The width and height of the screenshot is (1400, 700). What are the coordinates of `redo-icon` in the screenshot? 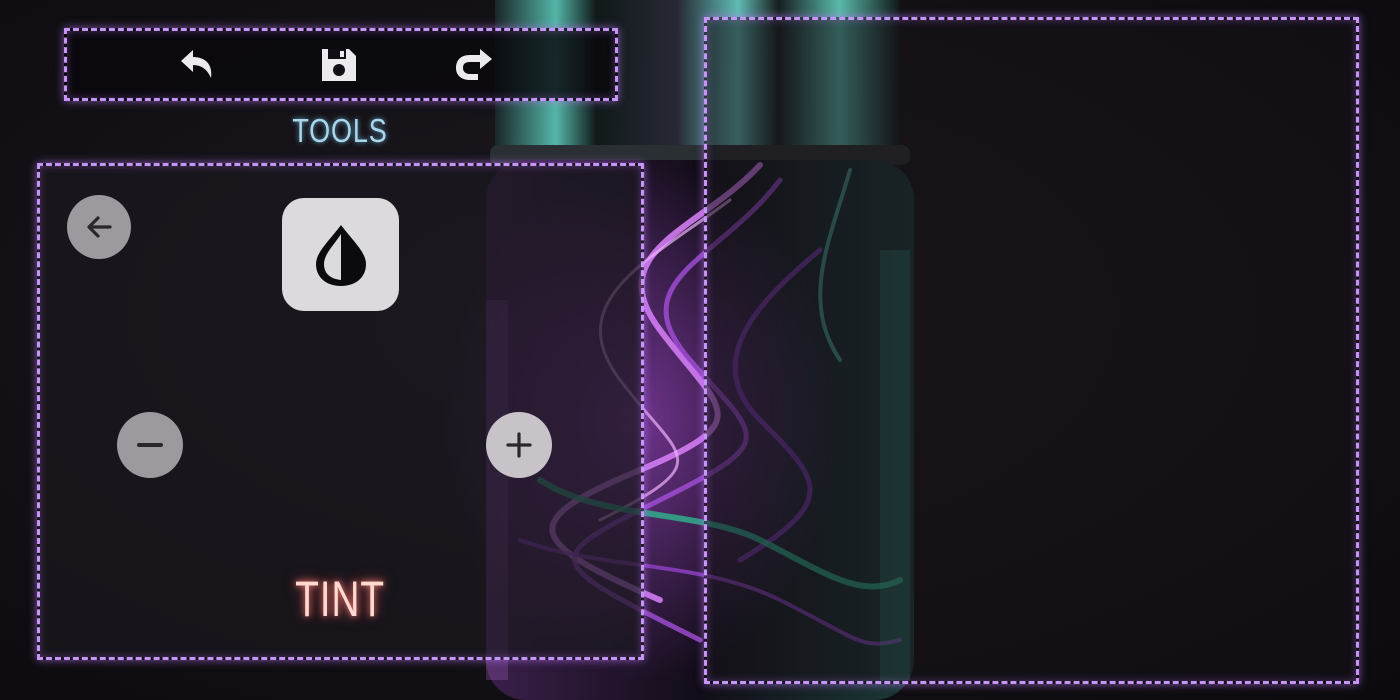 It's located at (474, 64).